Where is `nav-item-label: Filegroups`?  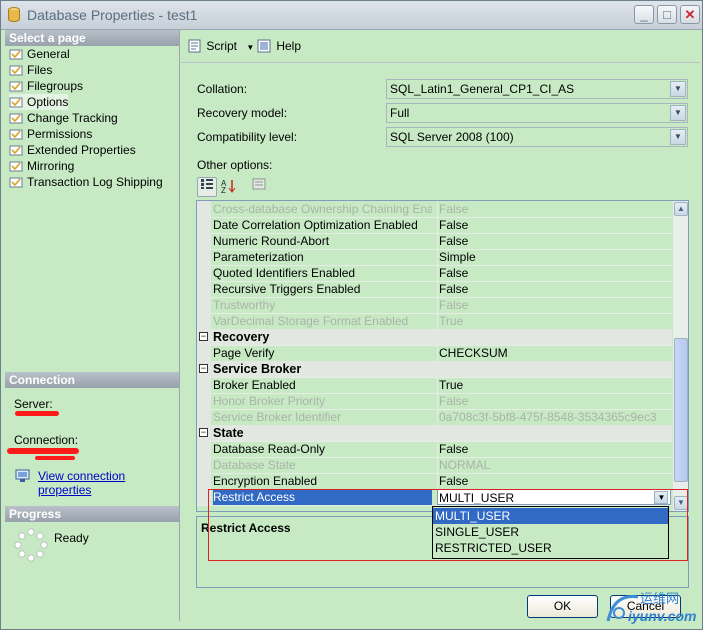
nav-item-label: Filegroups is located at coordinates (55, 86).